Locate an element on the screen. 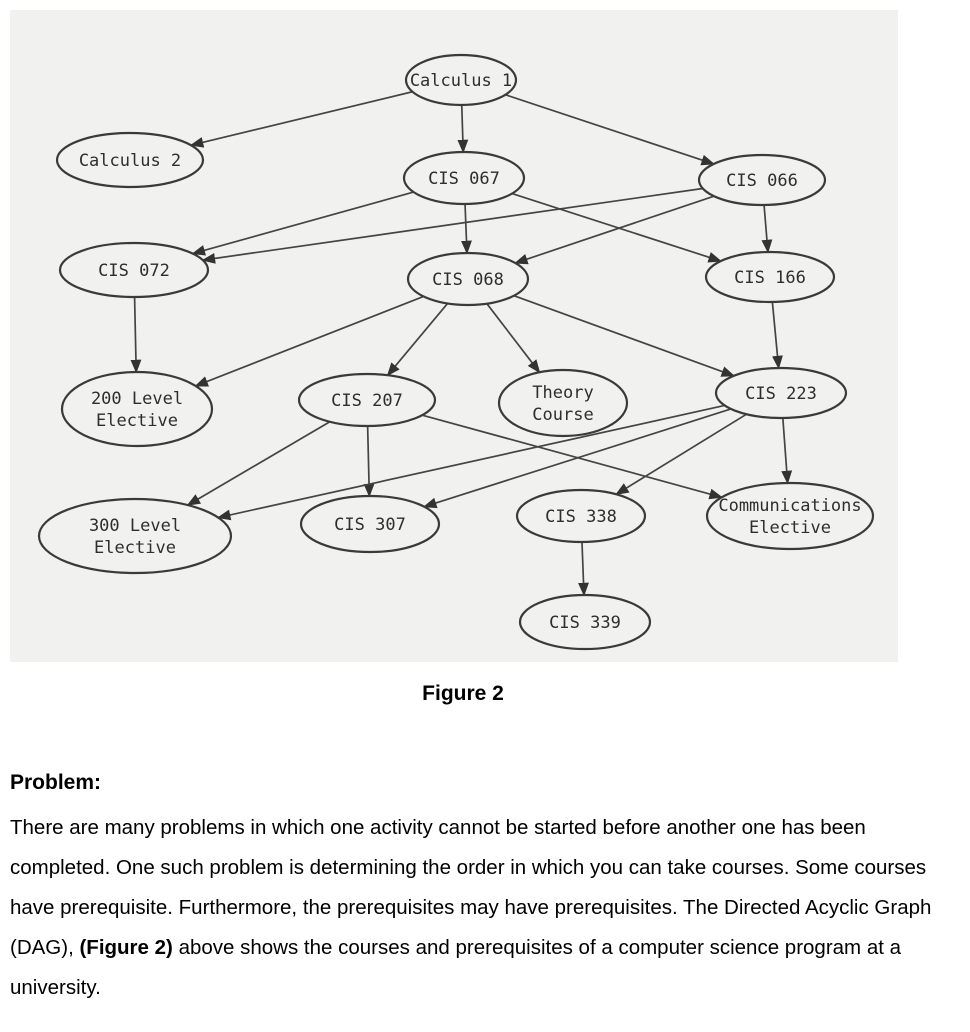 Image resolution: width=970 pixels, height=1032 pixels. edge-cis068-to-theory is located at coordinates (513, 338).